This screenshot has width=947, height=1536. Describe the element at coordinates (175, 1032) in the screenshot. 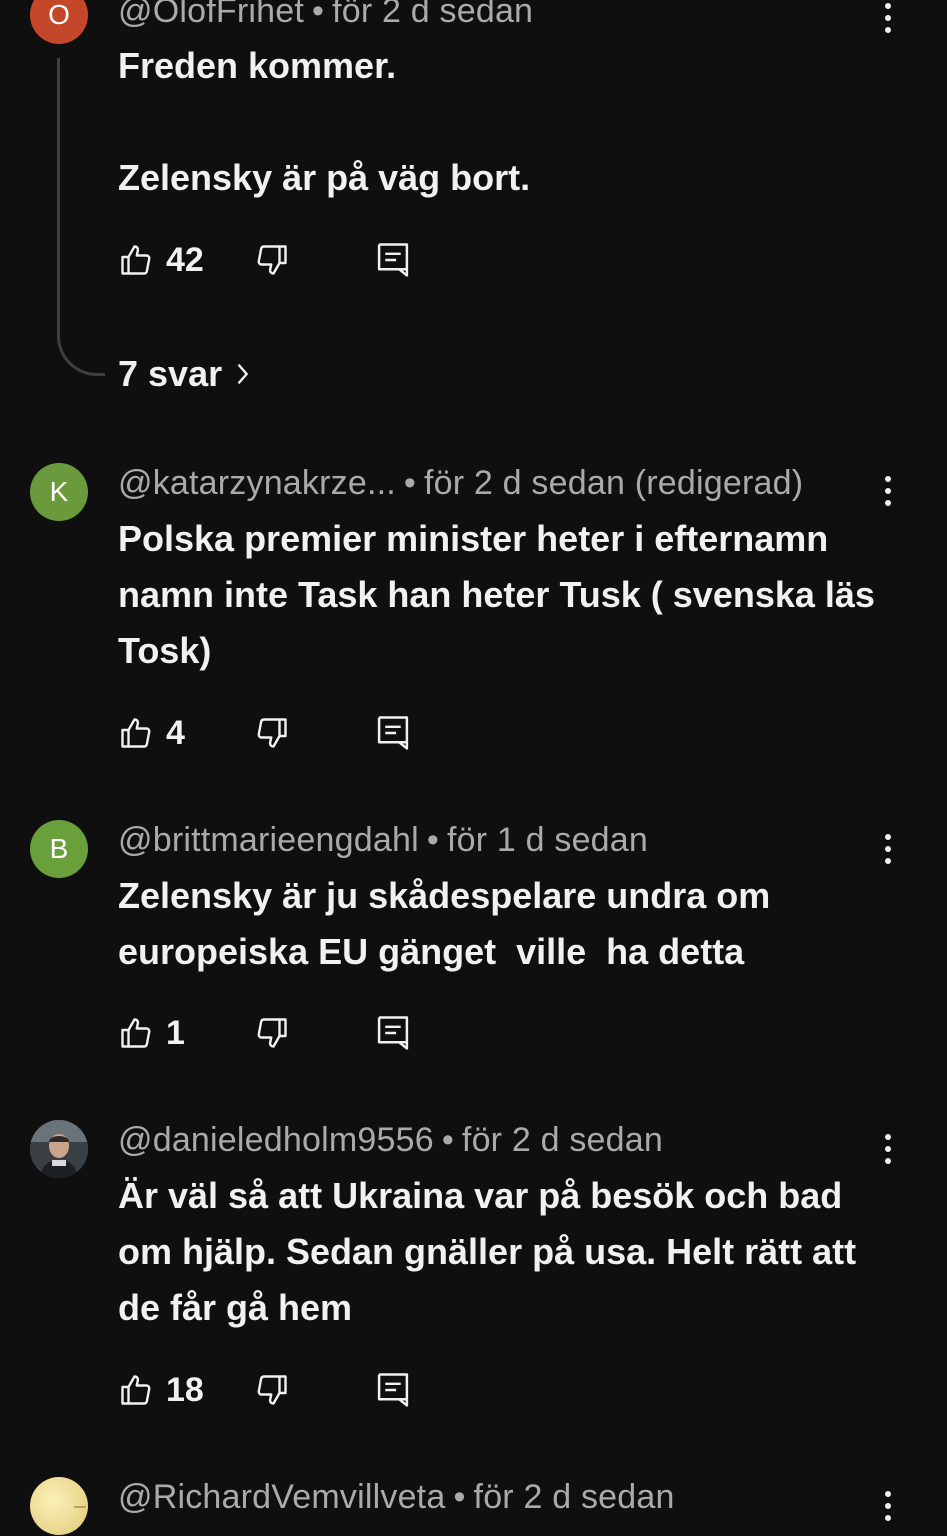

I see `like-count: 1` at that location.